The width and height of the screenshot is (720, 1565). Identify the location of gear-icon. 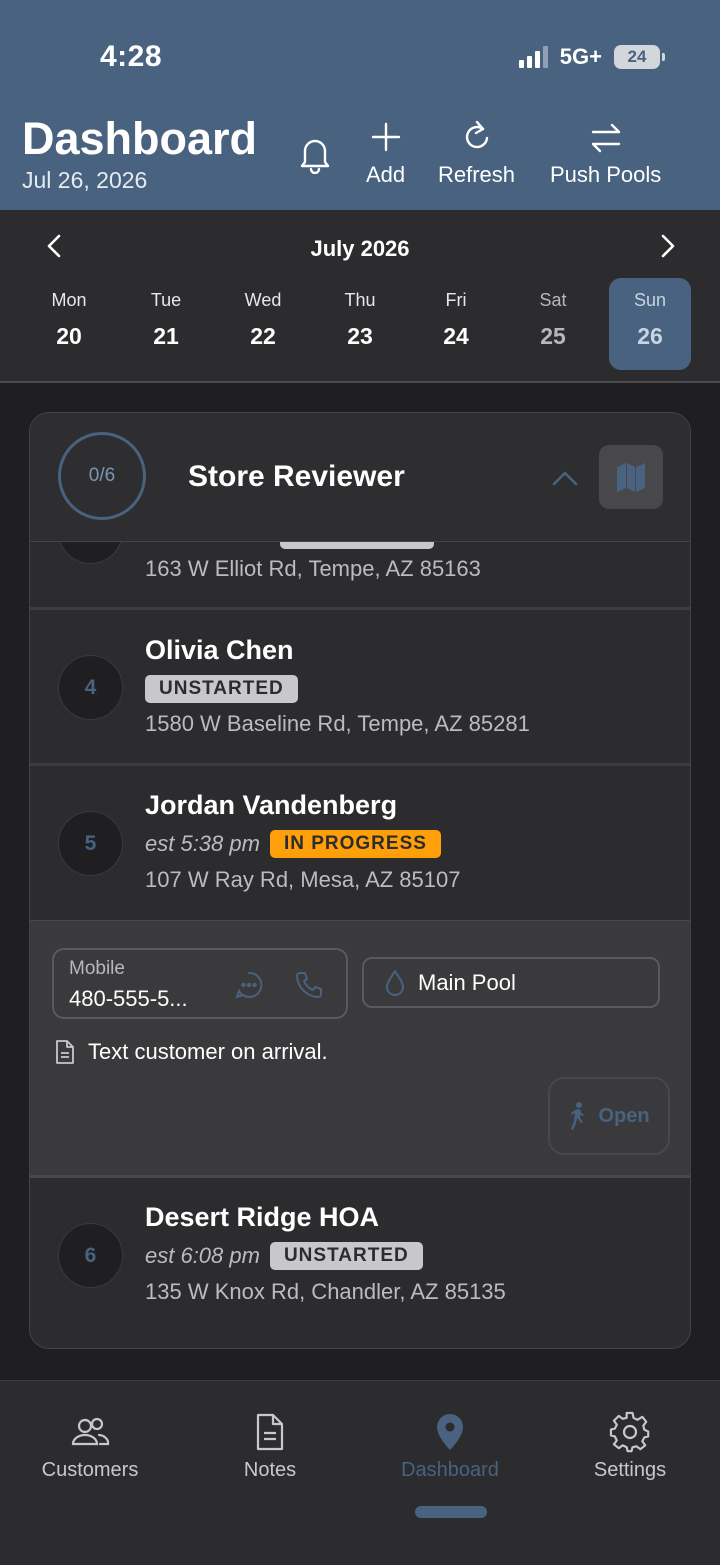
(629, 1432).